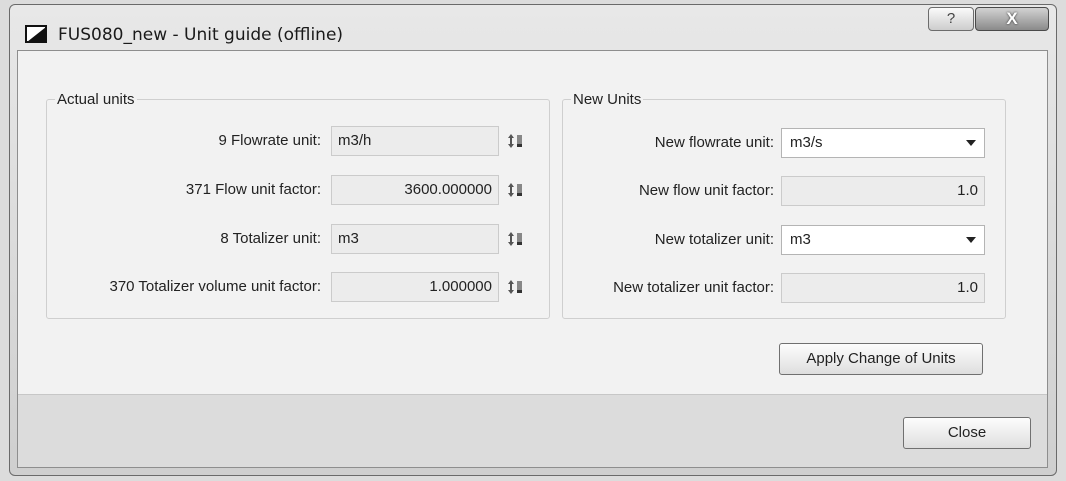 Image resolution: width=1066 pixels, height=481 pixels. Describe the element at coordinates (415, 239) in the screenshot. I see `totalizer-unit-field: m3` at that location.